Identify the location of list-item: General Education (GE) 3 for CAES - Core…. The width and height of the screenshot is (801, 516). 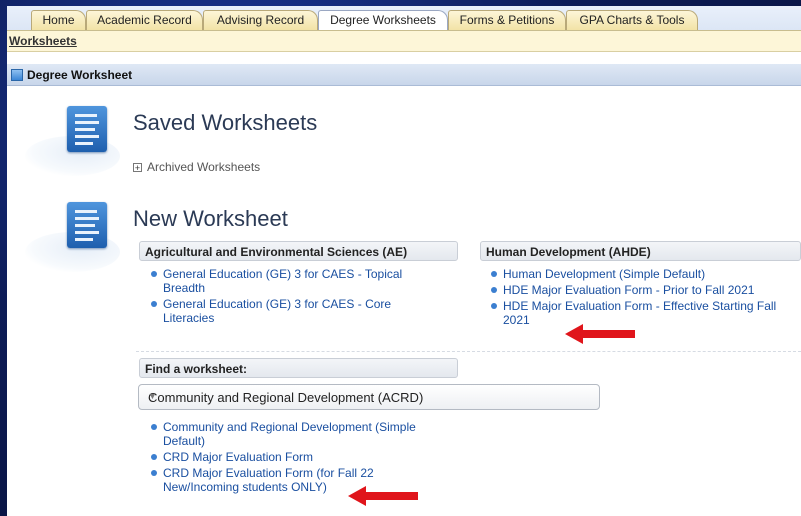
(282, 311).